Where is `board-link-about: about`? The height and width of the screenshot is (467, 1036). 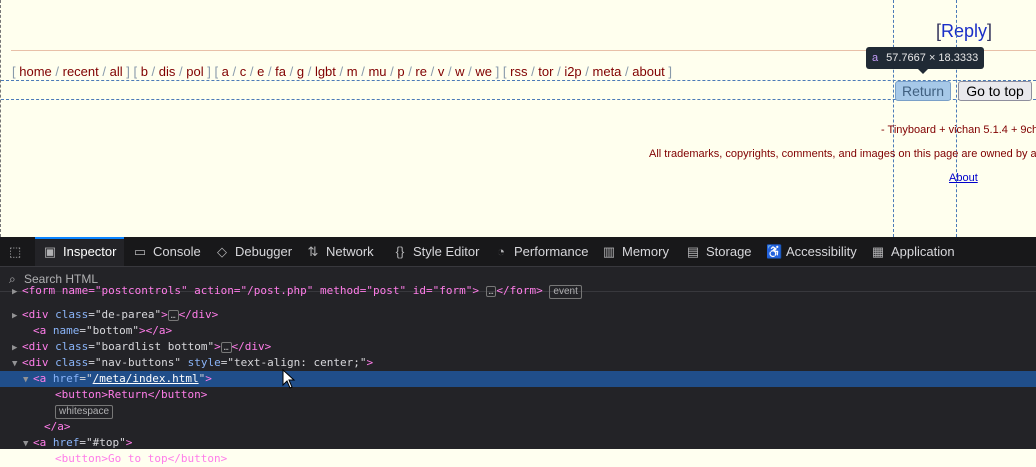
board-link-about: about is located at coordinates (648, 71).